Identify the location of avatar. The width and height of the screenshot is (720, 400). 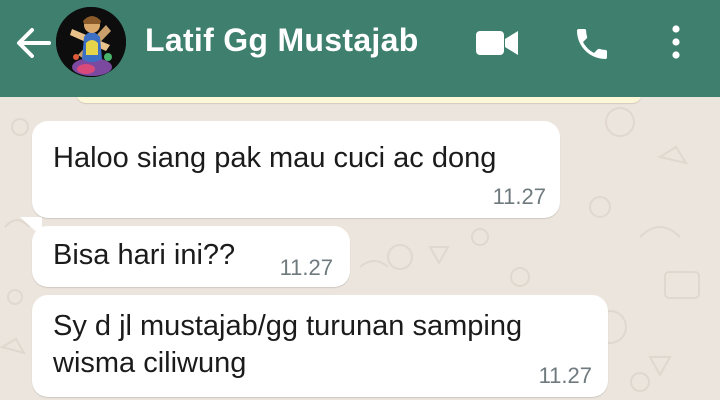
(91, 42).